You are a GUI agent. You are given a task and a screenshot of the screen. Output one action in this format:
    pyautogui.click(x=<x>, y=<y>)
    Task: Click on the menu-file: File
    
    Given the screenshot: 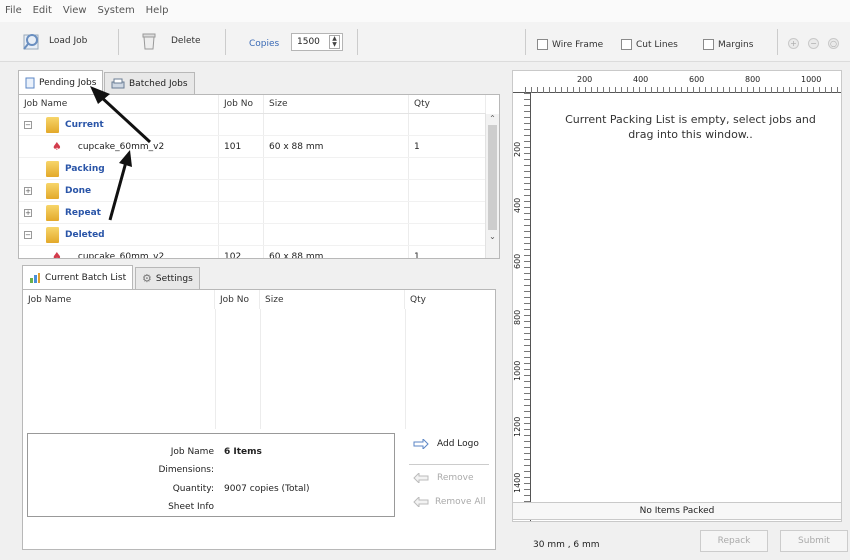 What is the action you would take?
    pyautogui.click(x=12, y=8)
    